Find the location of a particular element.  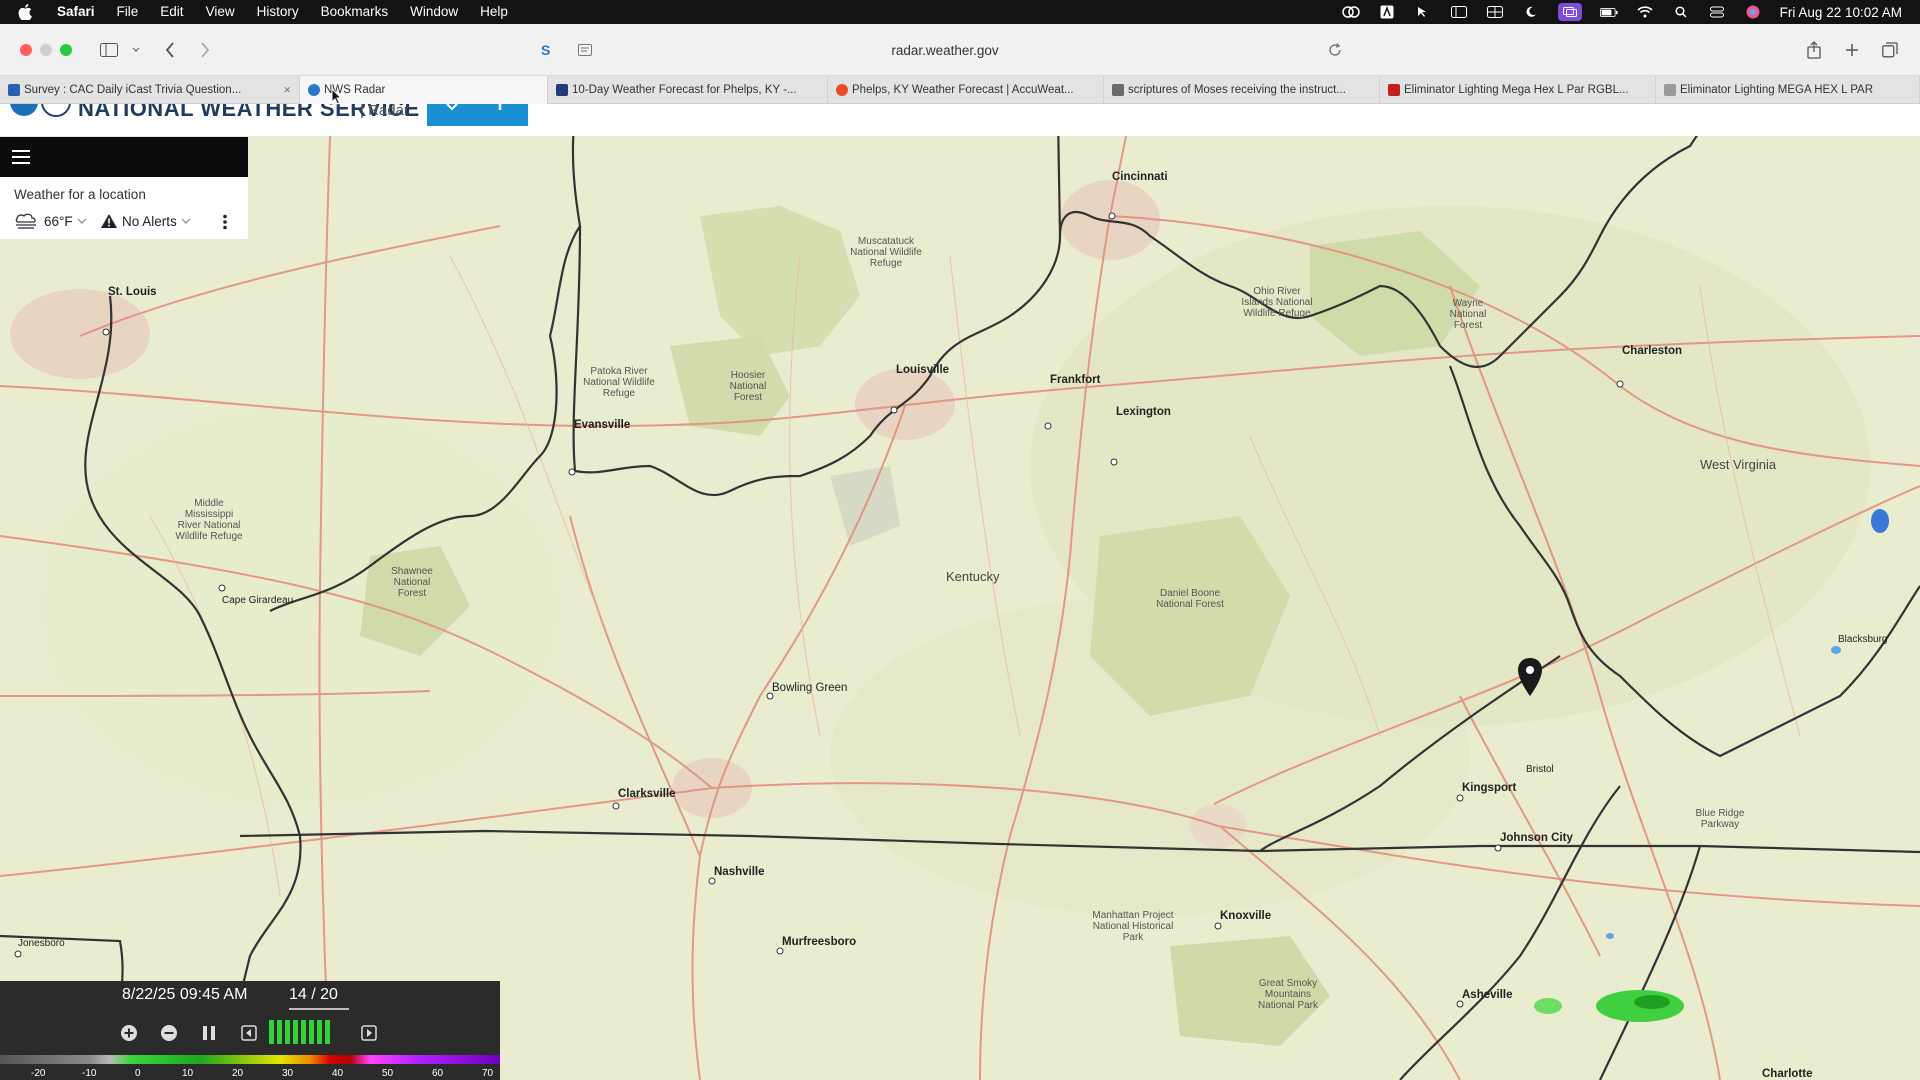

location-panel: Weather for a location 66°F No Alerts is located at coordinates (124, 208).